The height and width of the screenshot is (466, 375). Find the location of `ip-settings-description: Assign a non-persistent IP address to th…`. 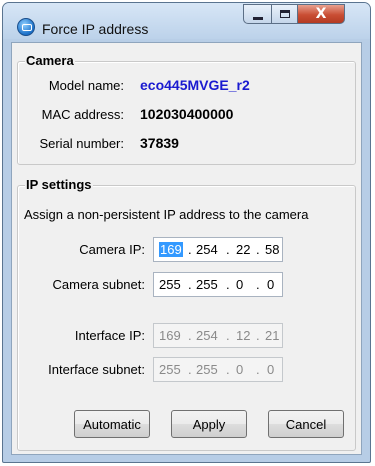

ip-settings-description: Assign a non-persistent IP address to th… is located at coordinates (166, 214).